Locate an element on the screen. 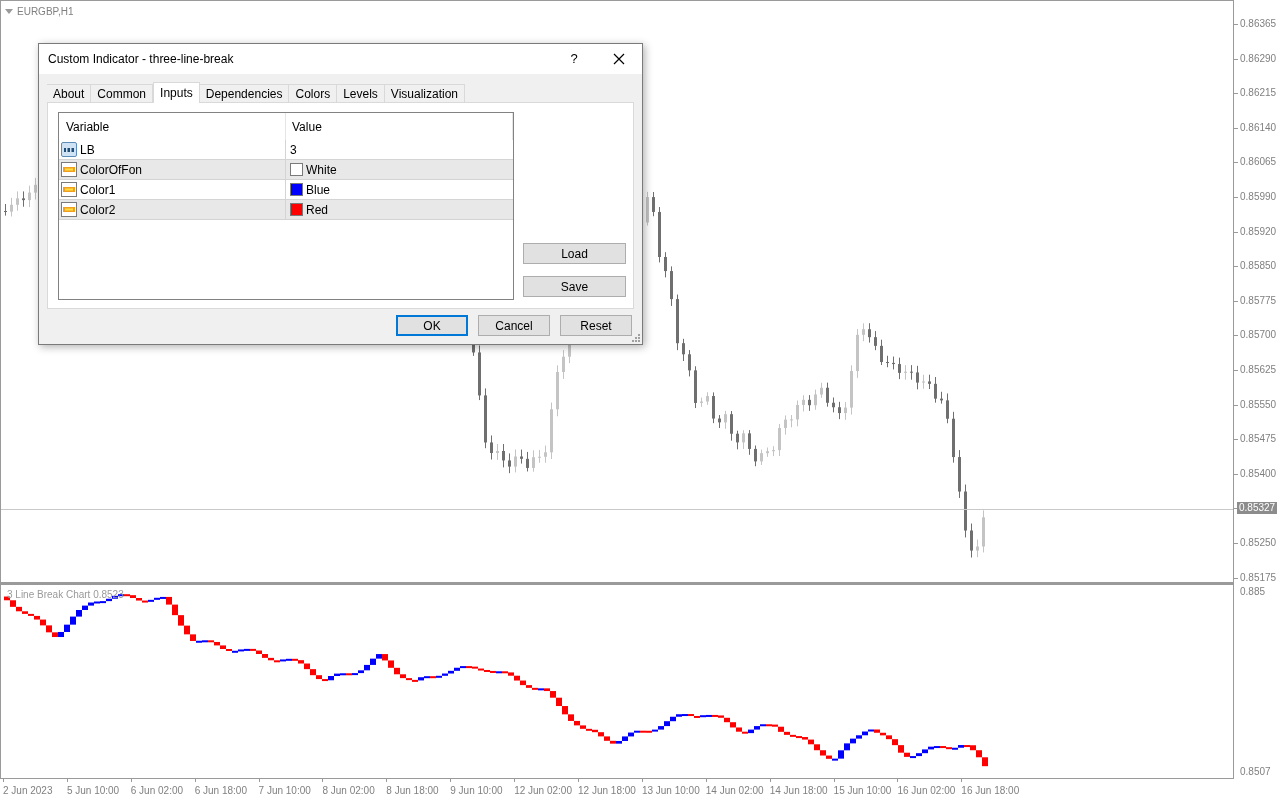 The image size is (1280, 800). save-button: Save is located at coordinates (574, 286).